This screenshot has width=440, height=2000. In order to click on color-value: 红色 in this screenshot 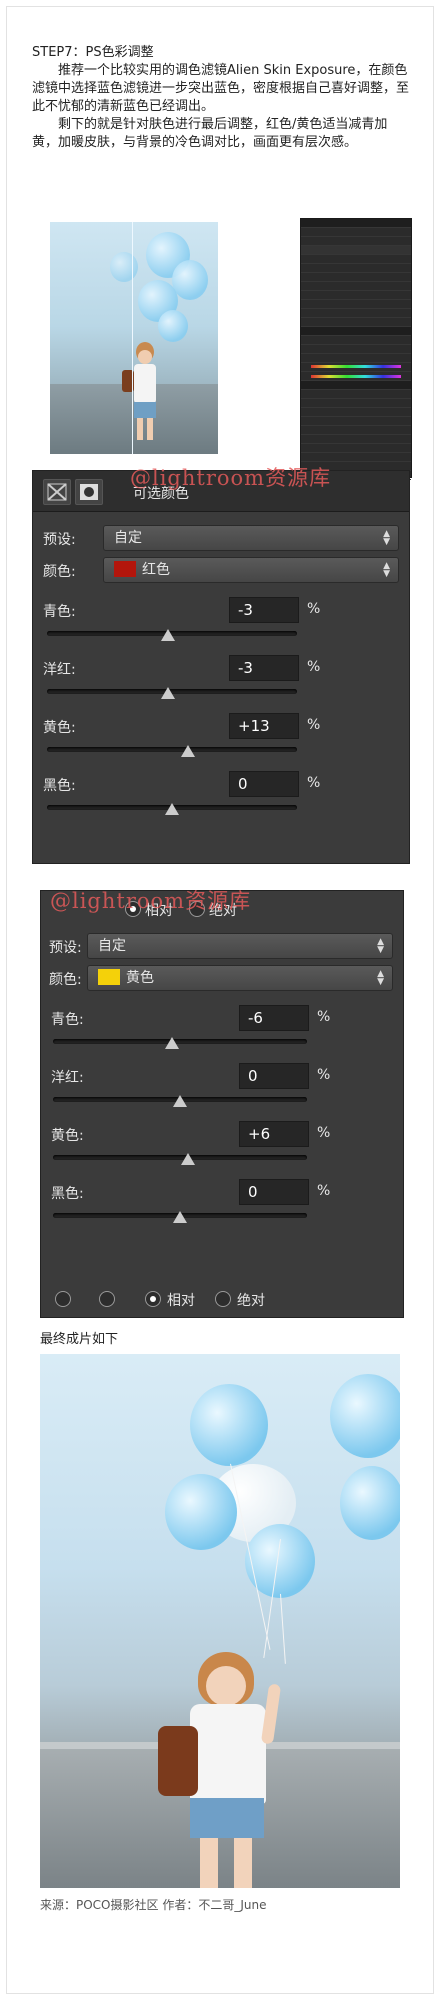, I will do `click(156, 570)`.